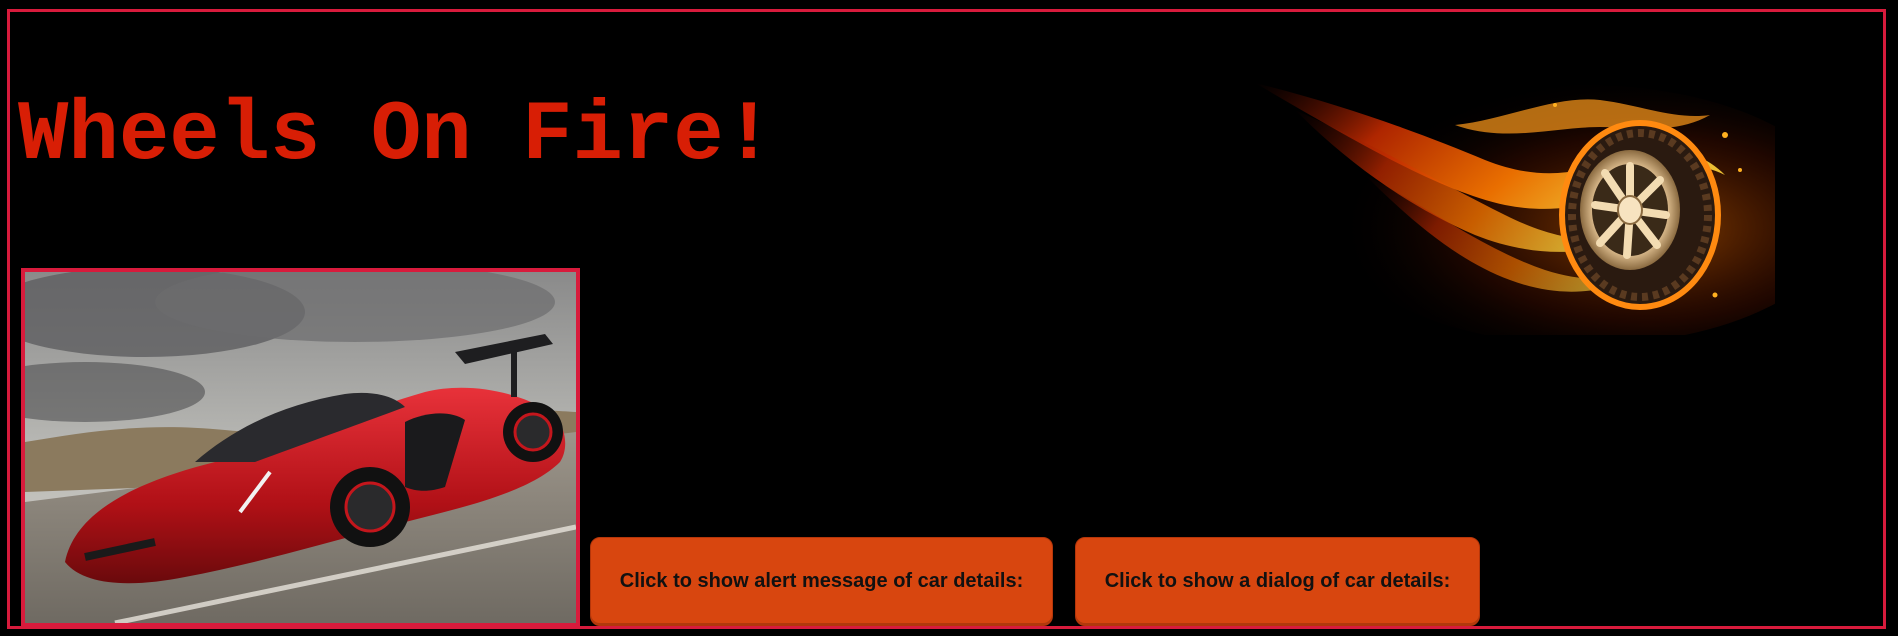 This screenshot has width=1898, height=636. I want to click on flaming-wheel-icon, so click(1550, 205).